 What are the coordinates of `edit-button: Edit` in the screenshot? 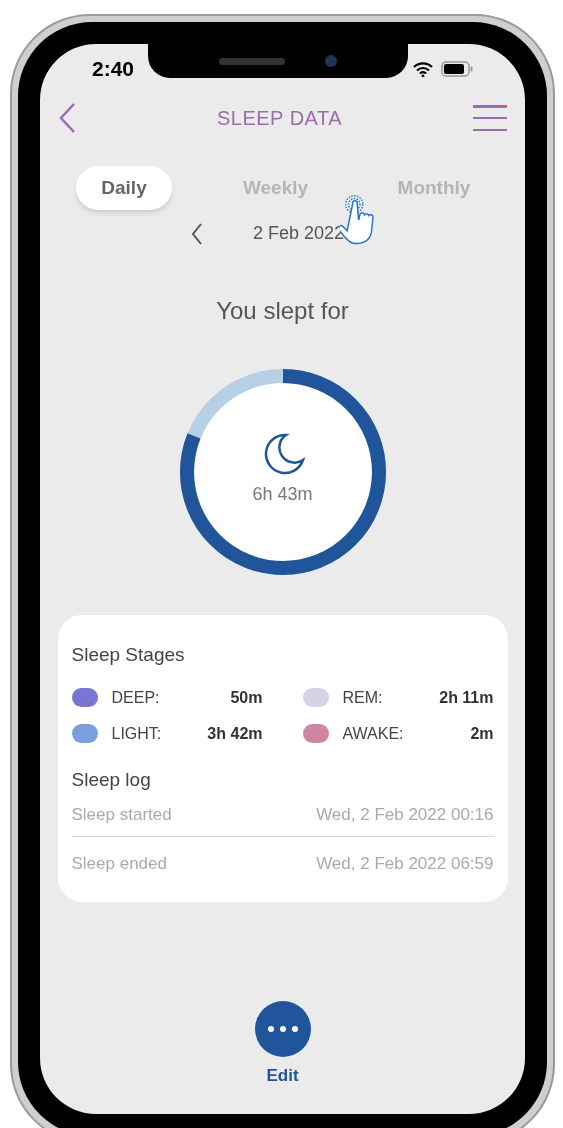 It's located at (282, 1044).